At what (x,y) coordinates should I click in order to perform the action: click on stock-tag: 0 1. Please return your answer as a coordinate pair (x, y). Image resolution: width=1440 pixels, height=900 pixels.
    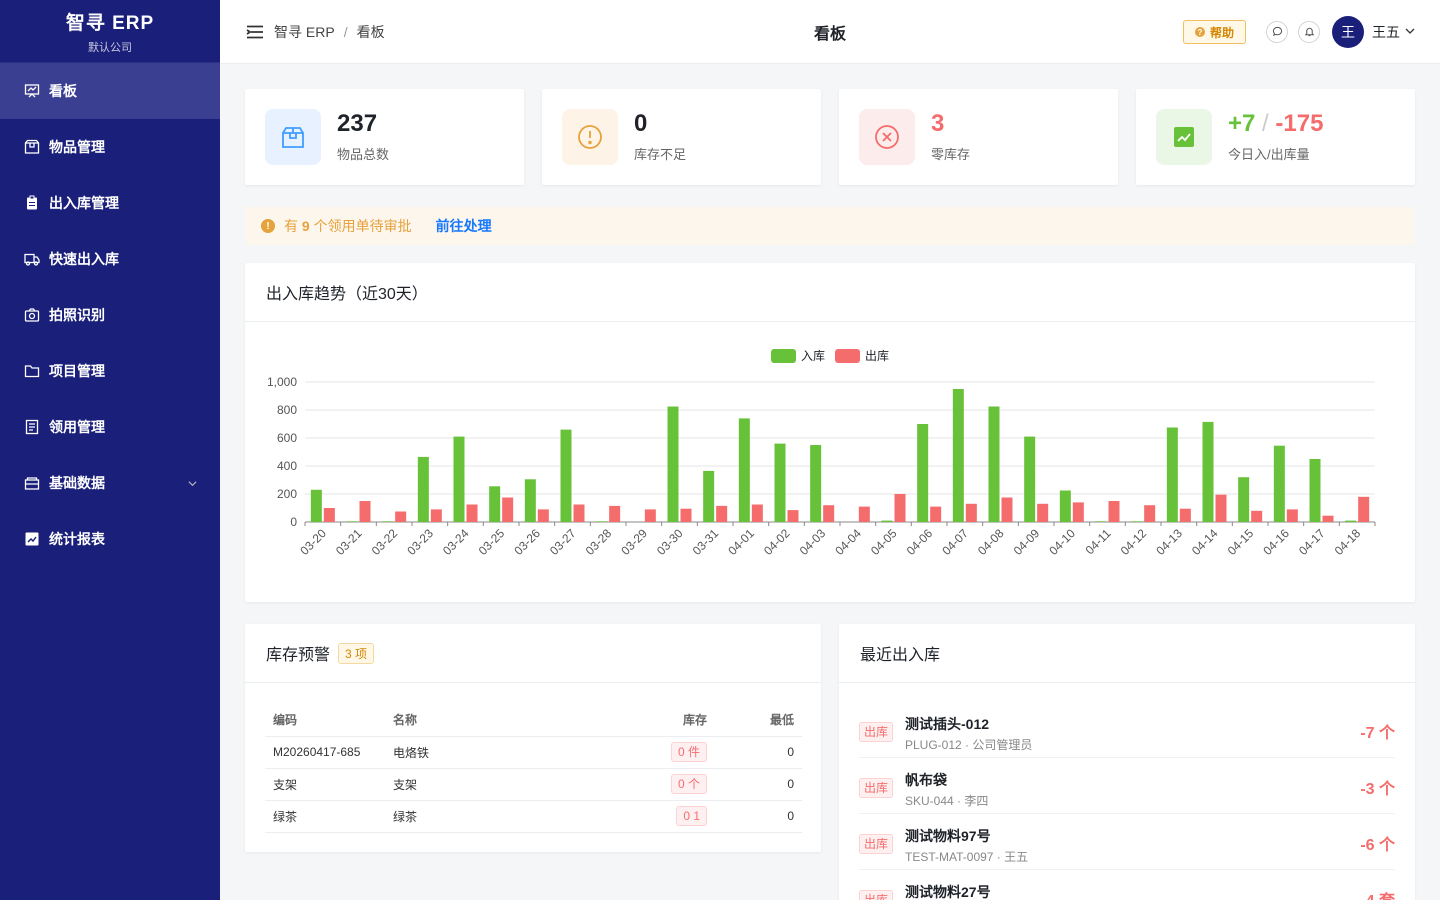
    Looking at the image, I should click on (691, 816).